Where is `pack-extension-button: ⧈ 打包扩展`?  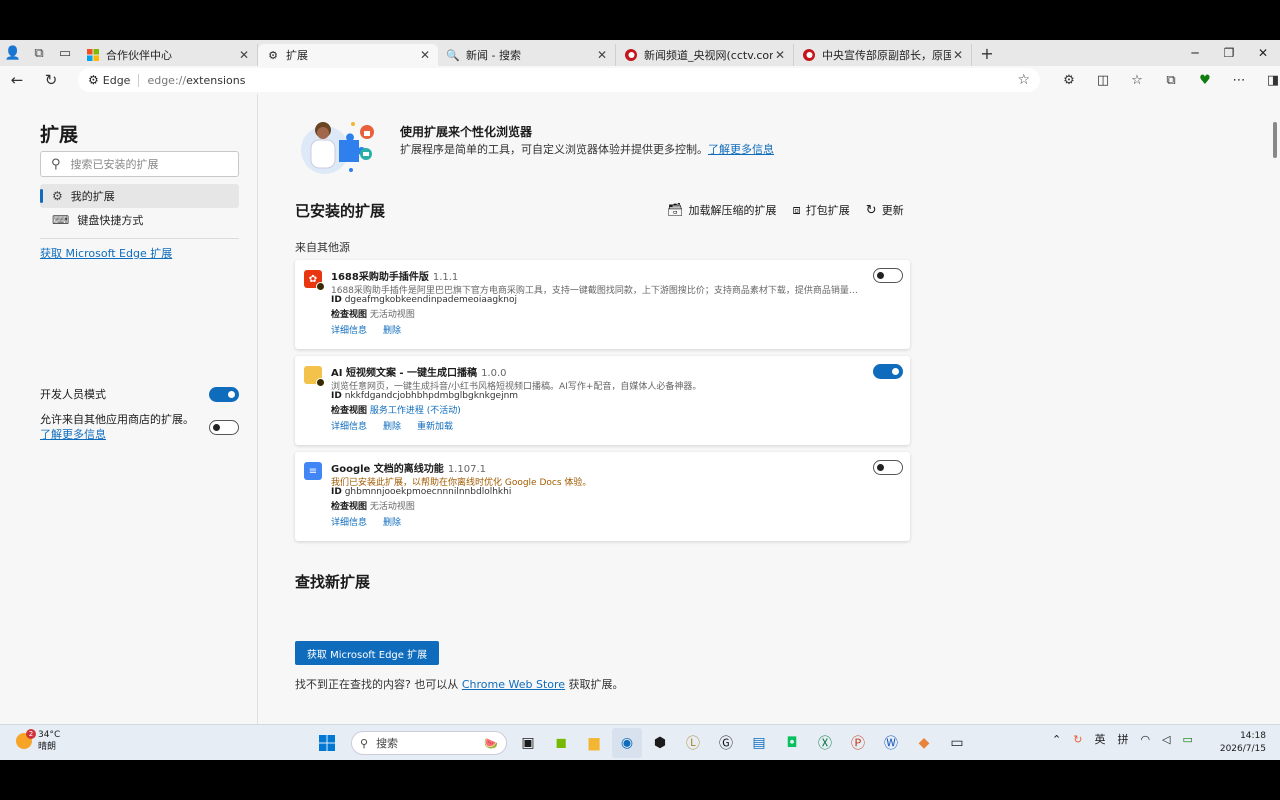 pack-extension-button: ⧈ 打包扩展 is located at coordinates (821, 210).